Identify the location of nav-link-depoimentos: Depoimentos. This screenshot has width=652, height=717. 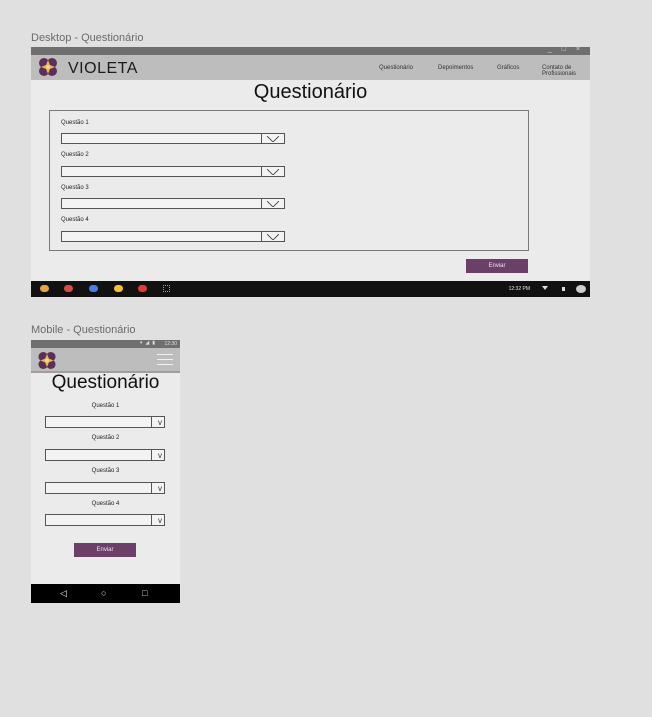
(455, 68).